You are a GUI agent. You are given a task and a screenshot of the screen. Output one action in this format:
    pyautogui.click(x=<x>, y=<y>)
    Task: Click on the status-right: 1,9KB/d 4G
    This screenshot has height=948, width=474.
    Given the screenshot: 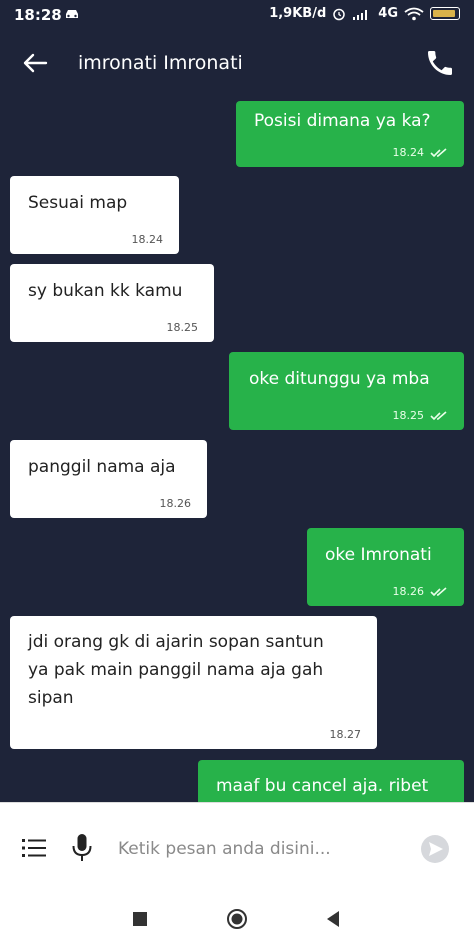 What is the action you would take?
    pyautogui.click(x=364, y=13)
    